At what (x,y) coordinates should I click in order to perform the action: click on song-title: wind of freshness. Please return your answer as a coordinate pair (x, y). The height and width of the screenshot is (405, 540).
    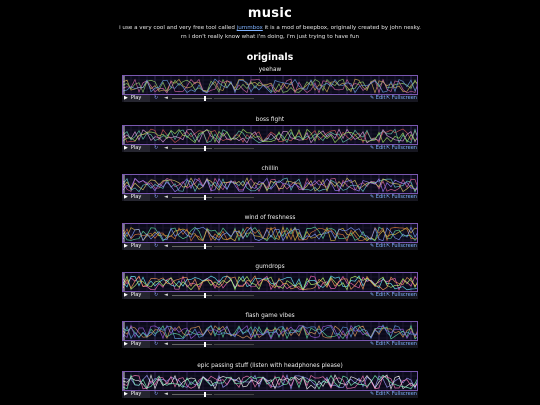
    Looking at the image, I should click on (270, 218).